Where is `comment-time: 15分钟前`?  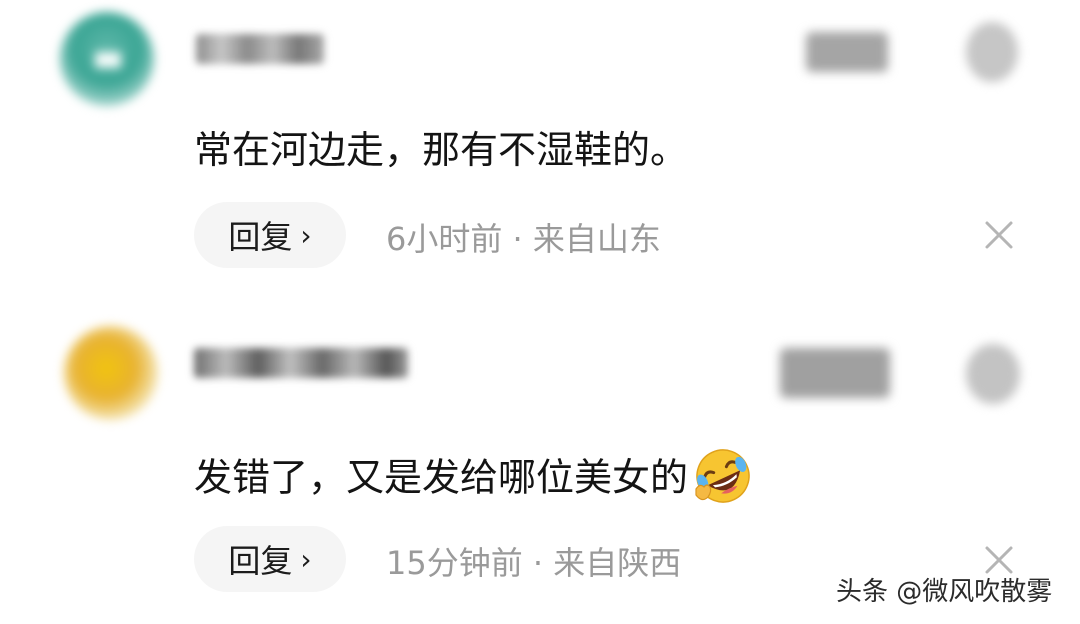 comment-time: 15分钟前 is located at coordinates (454, 563).